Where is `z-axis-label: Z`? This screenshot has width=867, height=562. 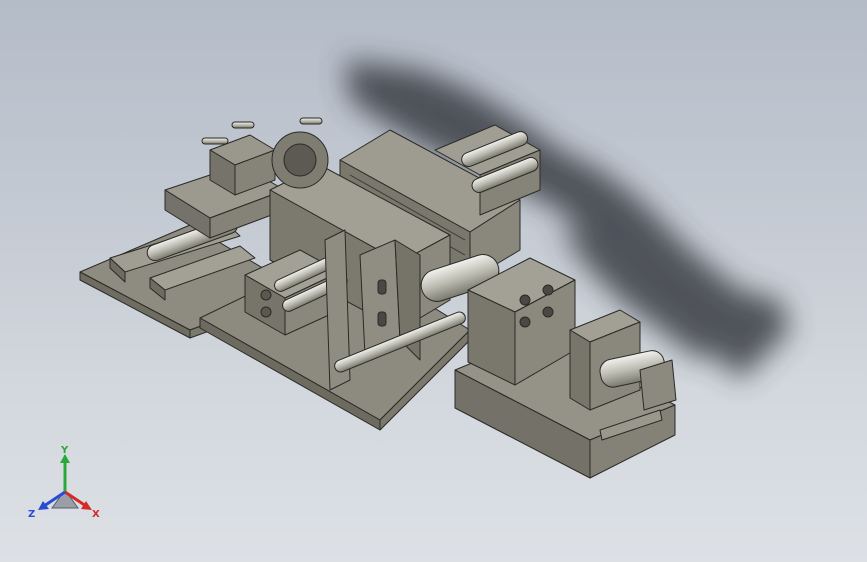 z-axis-label: Z is located at coordinates (31, 514).